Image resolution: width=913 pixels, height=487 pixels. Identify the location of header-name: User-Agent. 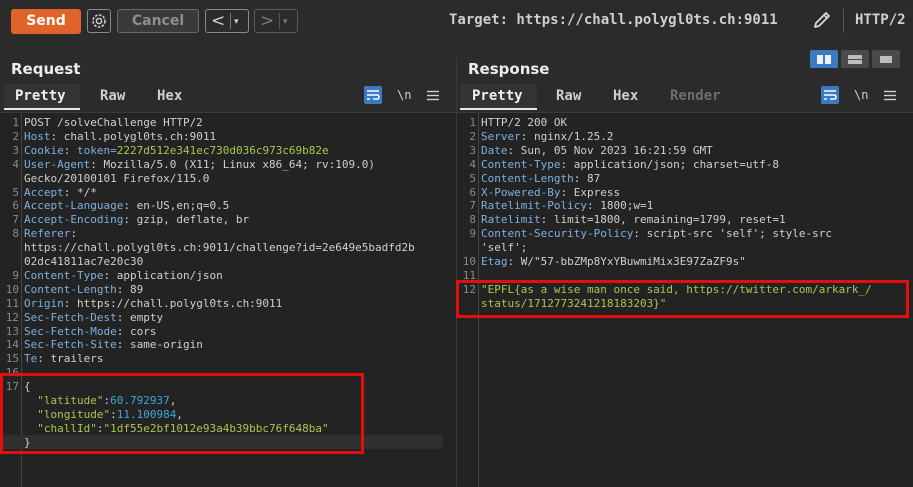
(57, 164).